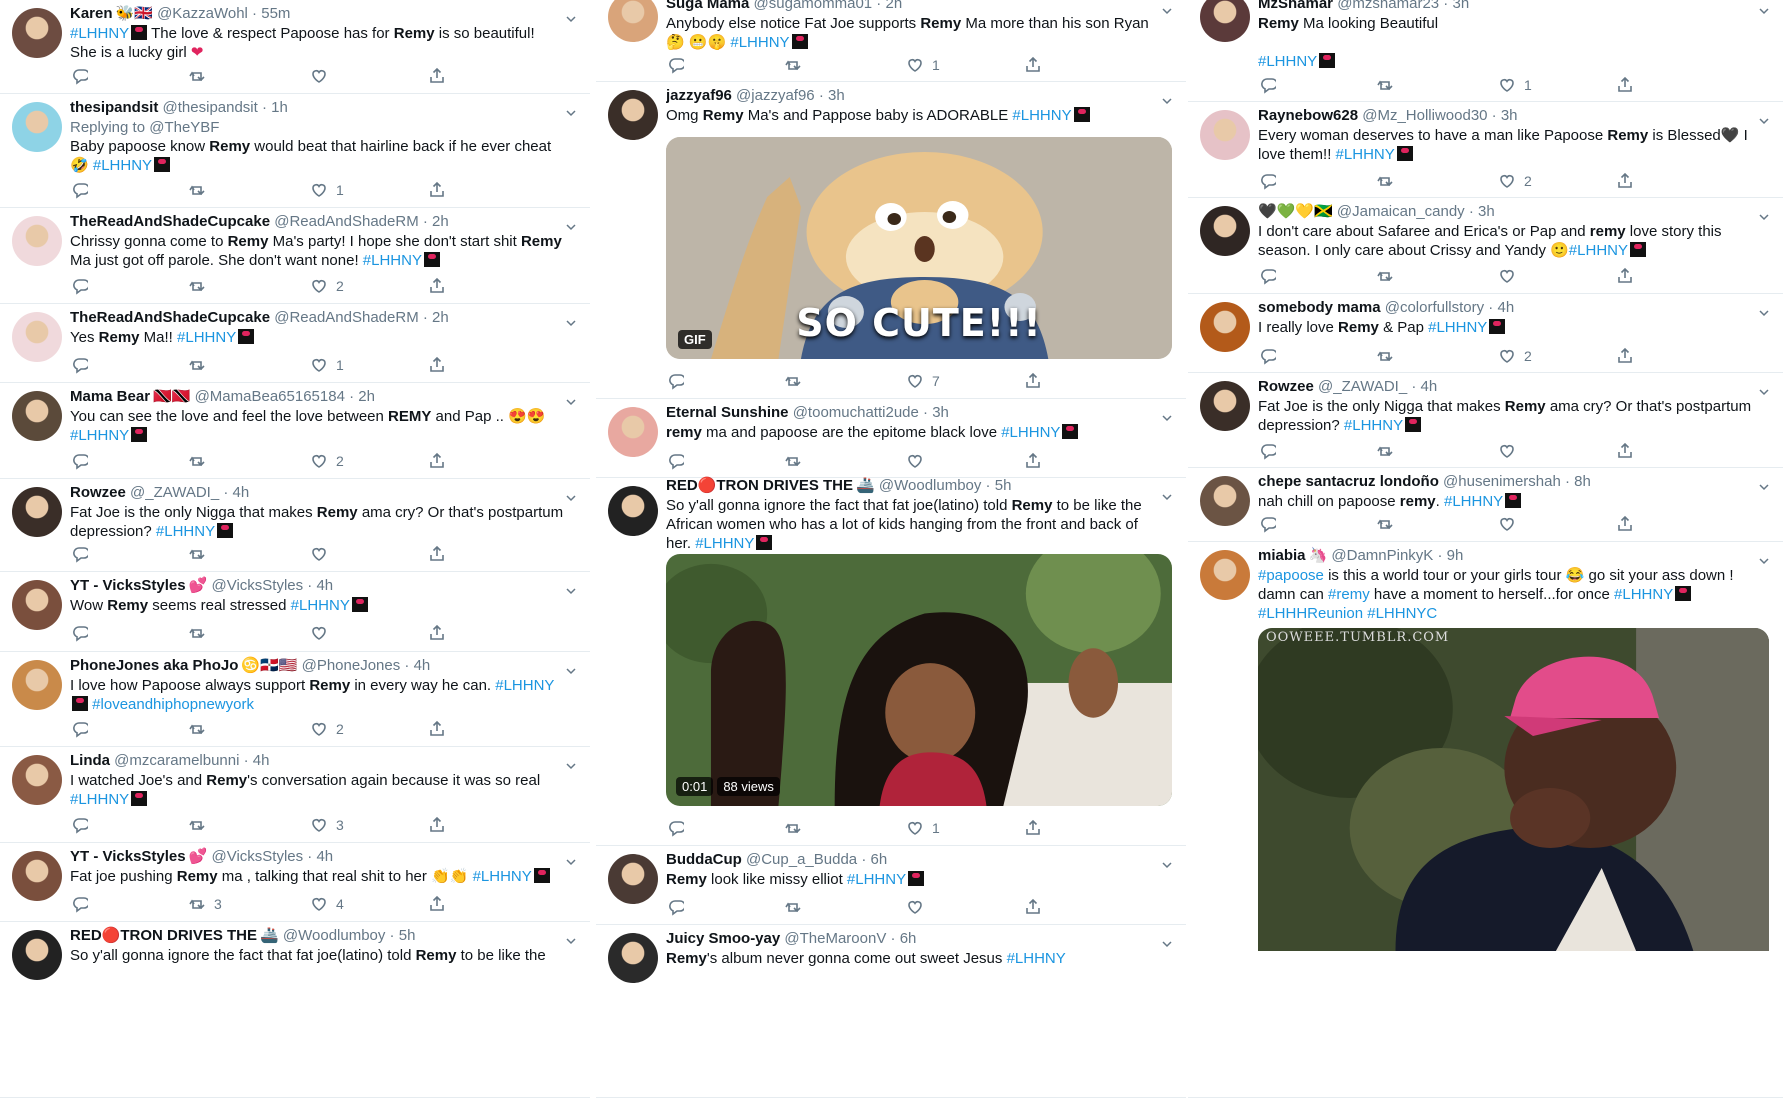 This screenshot has height=1098, width=1783. What do you see at coordinates (327, 461) in the screenshot?
I see `like-button: 2` at bounding box center [327, 461].